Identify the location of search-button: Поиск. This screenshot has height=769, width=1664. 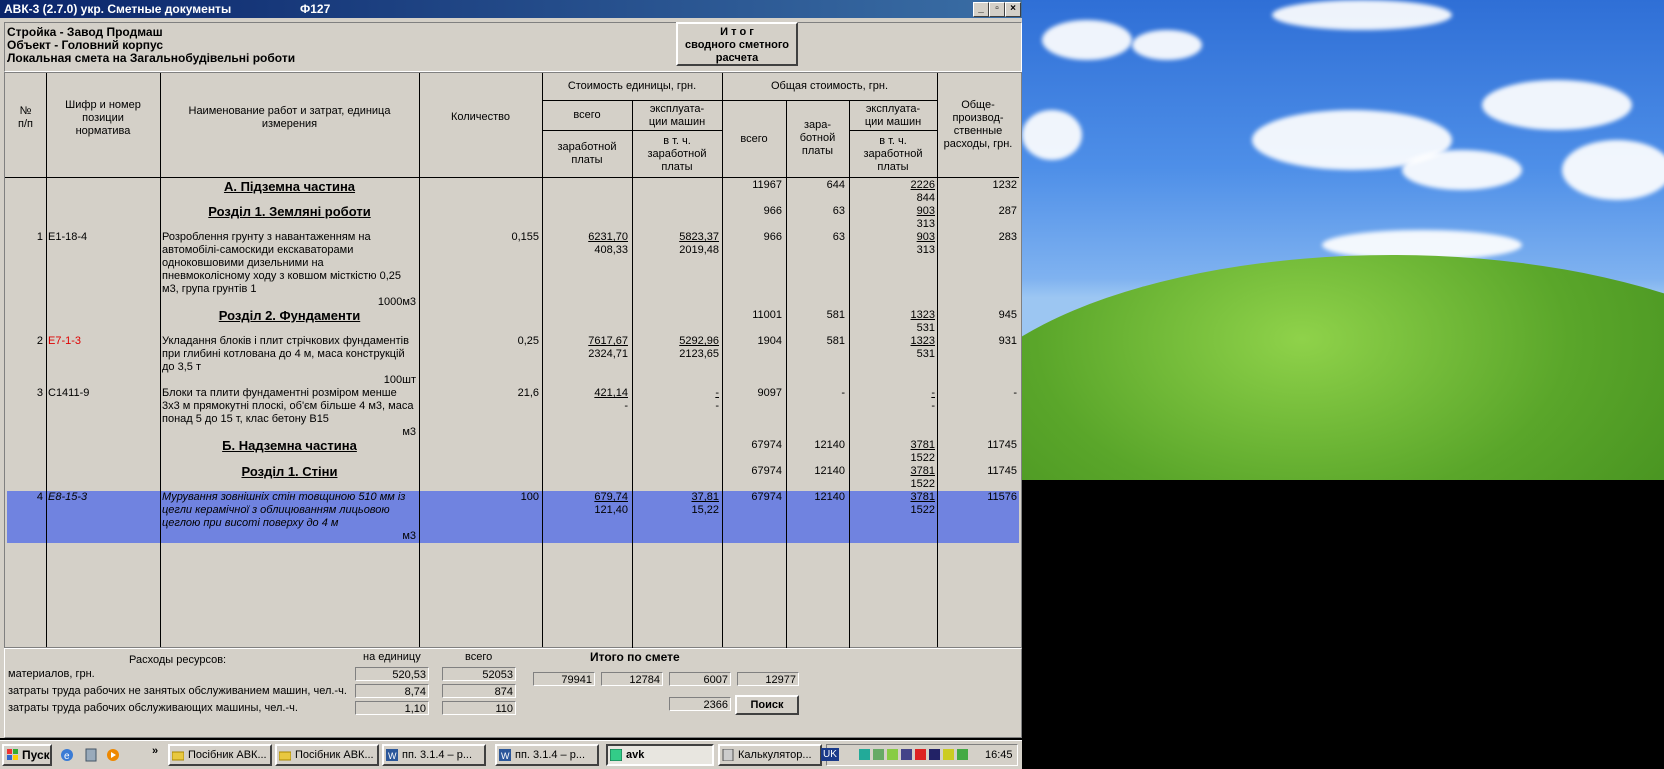
(767, 705).